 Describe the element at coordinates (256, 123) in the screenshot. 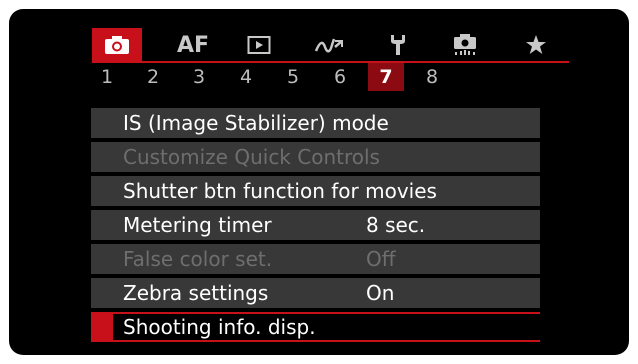

I see `menu-item-label: IS (Image Stabilizer) mode` at that location.